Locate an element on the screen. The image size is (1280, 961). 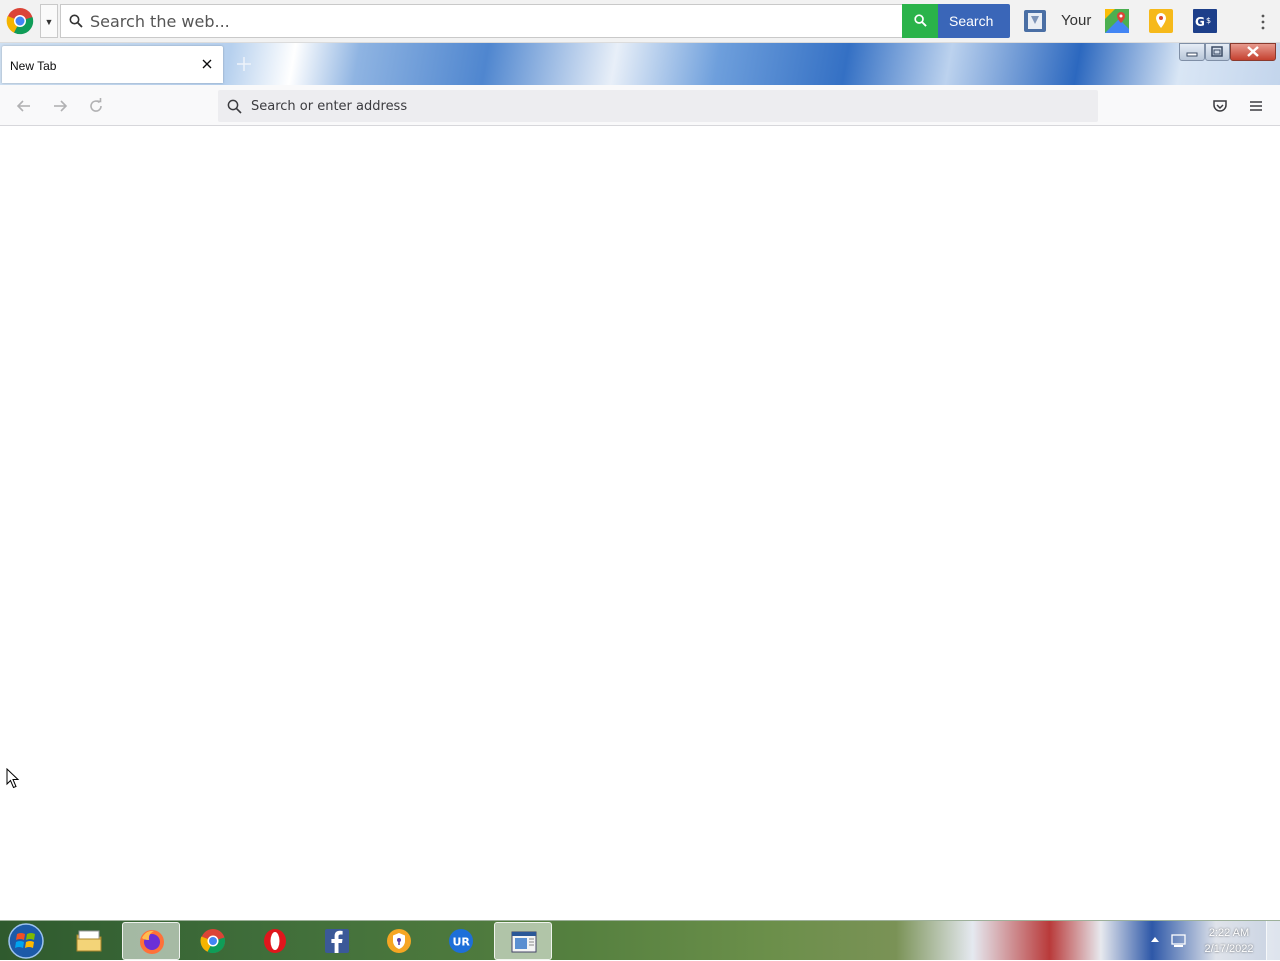
more-menu-icon is located at coordinates (1263, 22).